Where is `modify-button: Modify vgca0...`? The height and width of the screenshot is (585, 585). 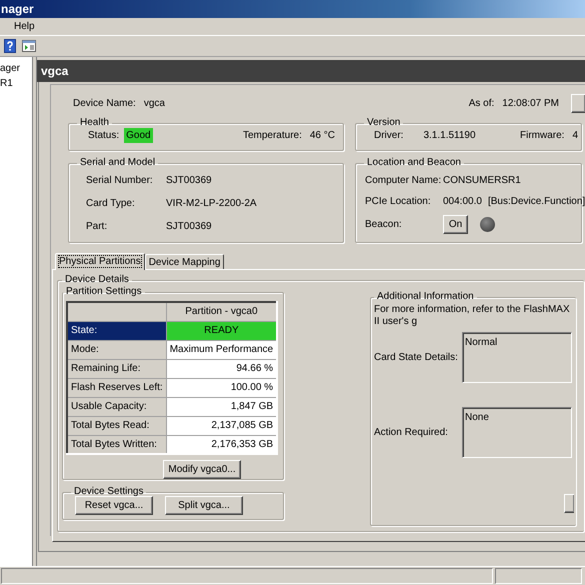
modify-button: Modify vgca0... is located at coordinates (202, 469).